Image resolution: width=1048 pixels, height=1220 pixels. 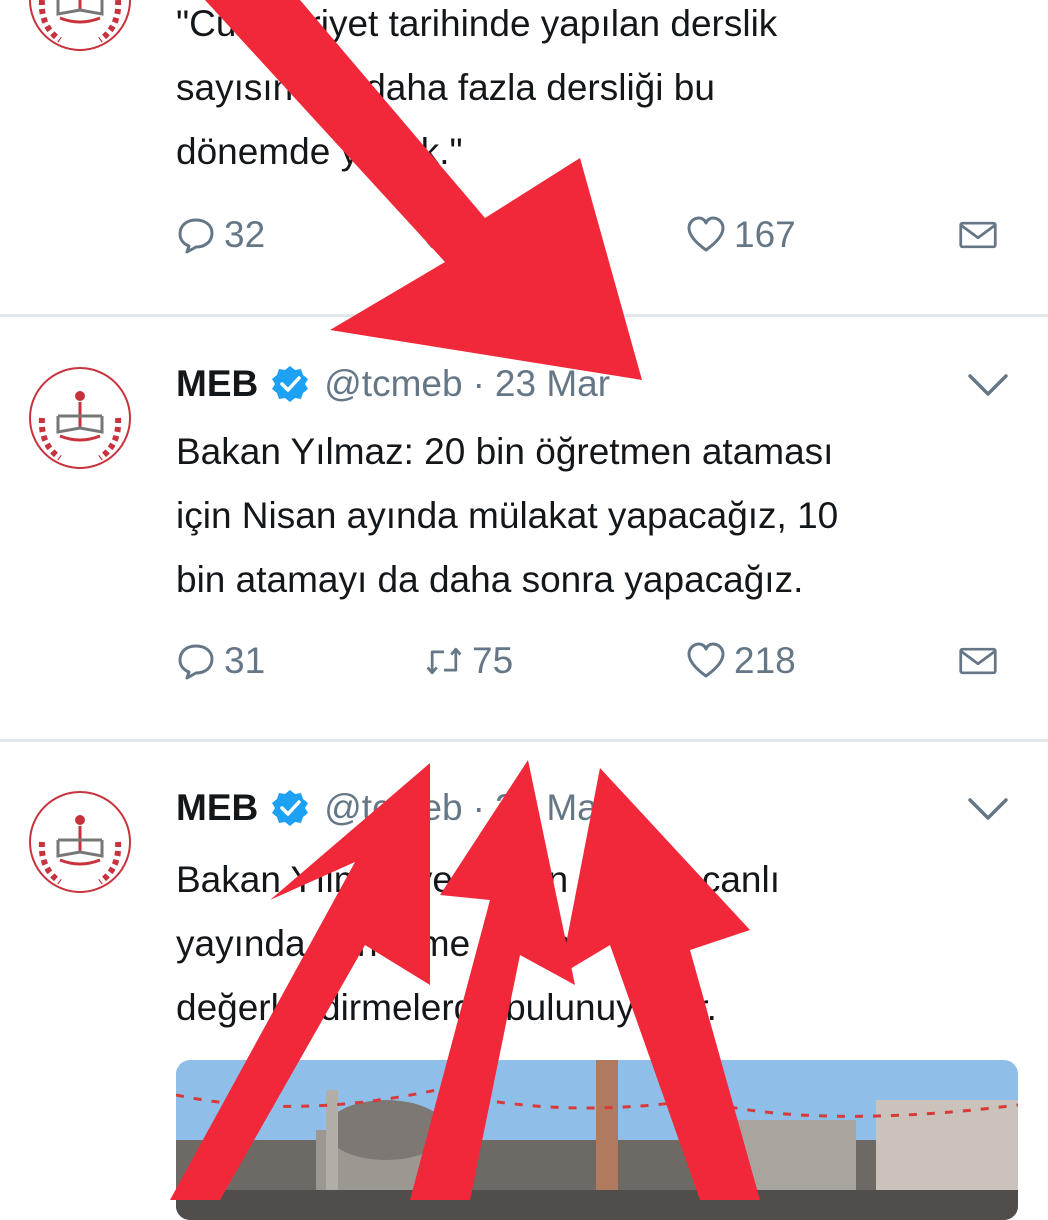 What do you see at coordinates (220, 661) in the screenshot?
I see `reply-button: 31` at bounding box center [220, 661].